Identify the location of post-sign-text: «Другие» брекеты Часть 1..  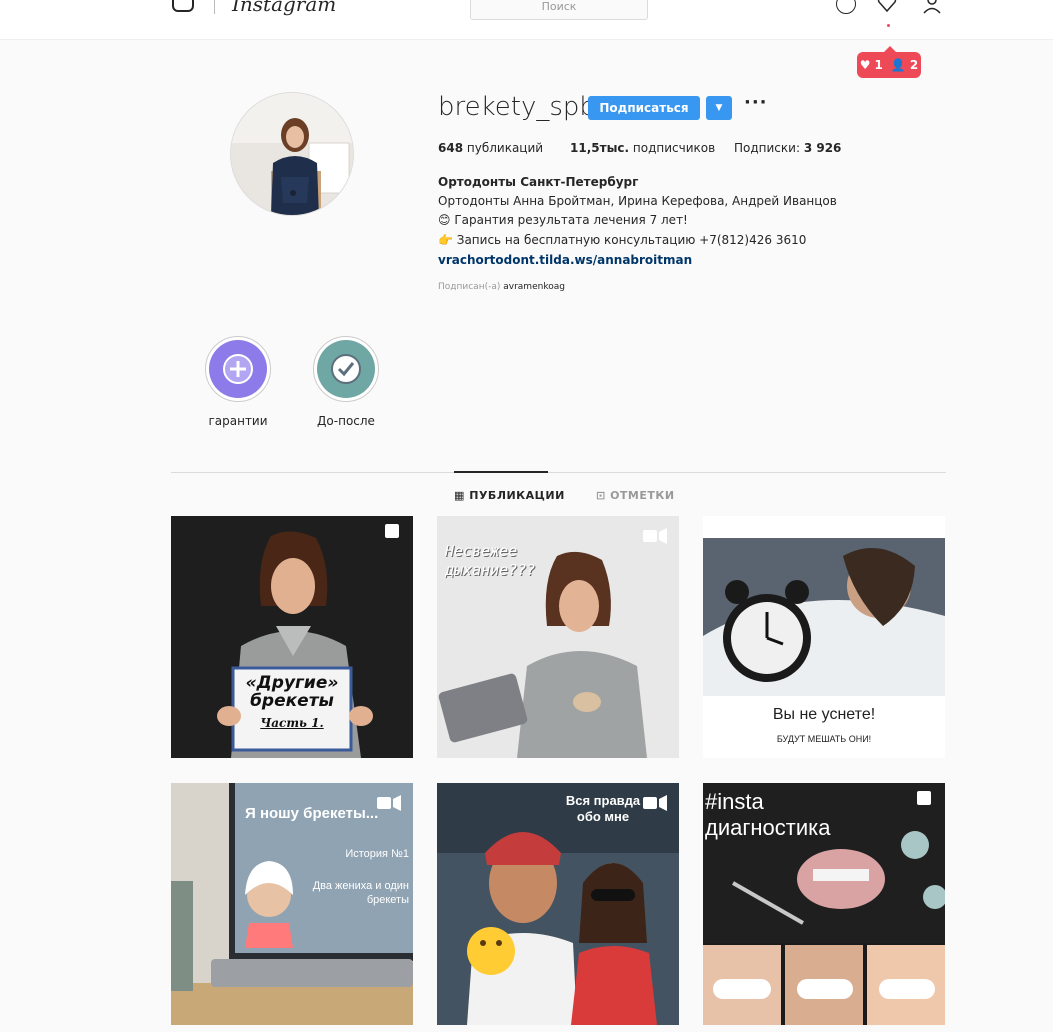
(292, 703).